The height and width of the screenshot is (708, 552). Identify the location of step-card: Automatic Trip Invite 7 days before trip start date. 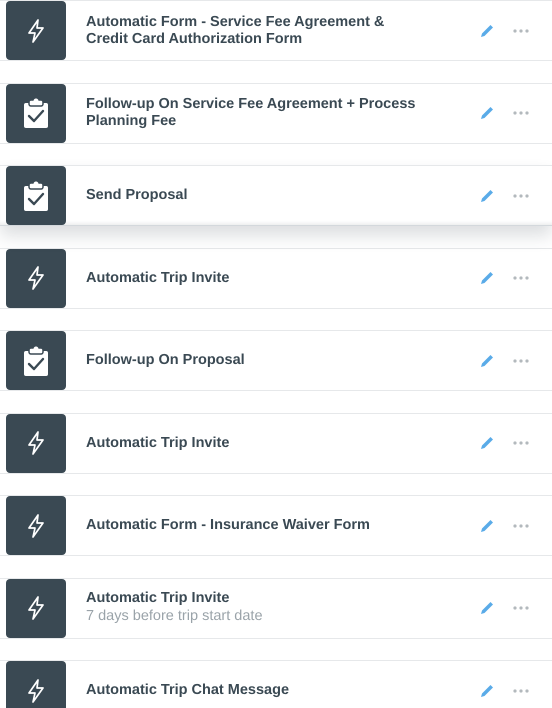
(276, 608).